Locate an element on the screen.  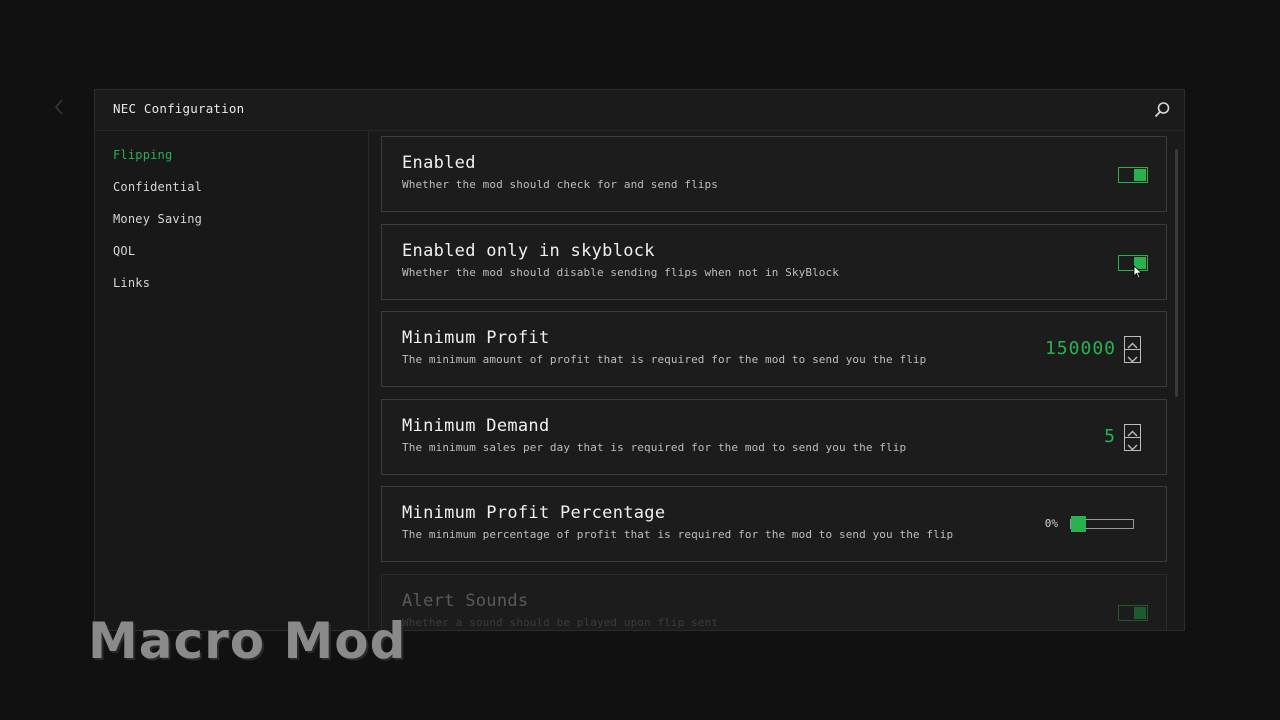
setting-title: Enabled is located at coordinates (439, 163).